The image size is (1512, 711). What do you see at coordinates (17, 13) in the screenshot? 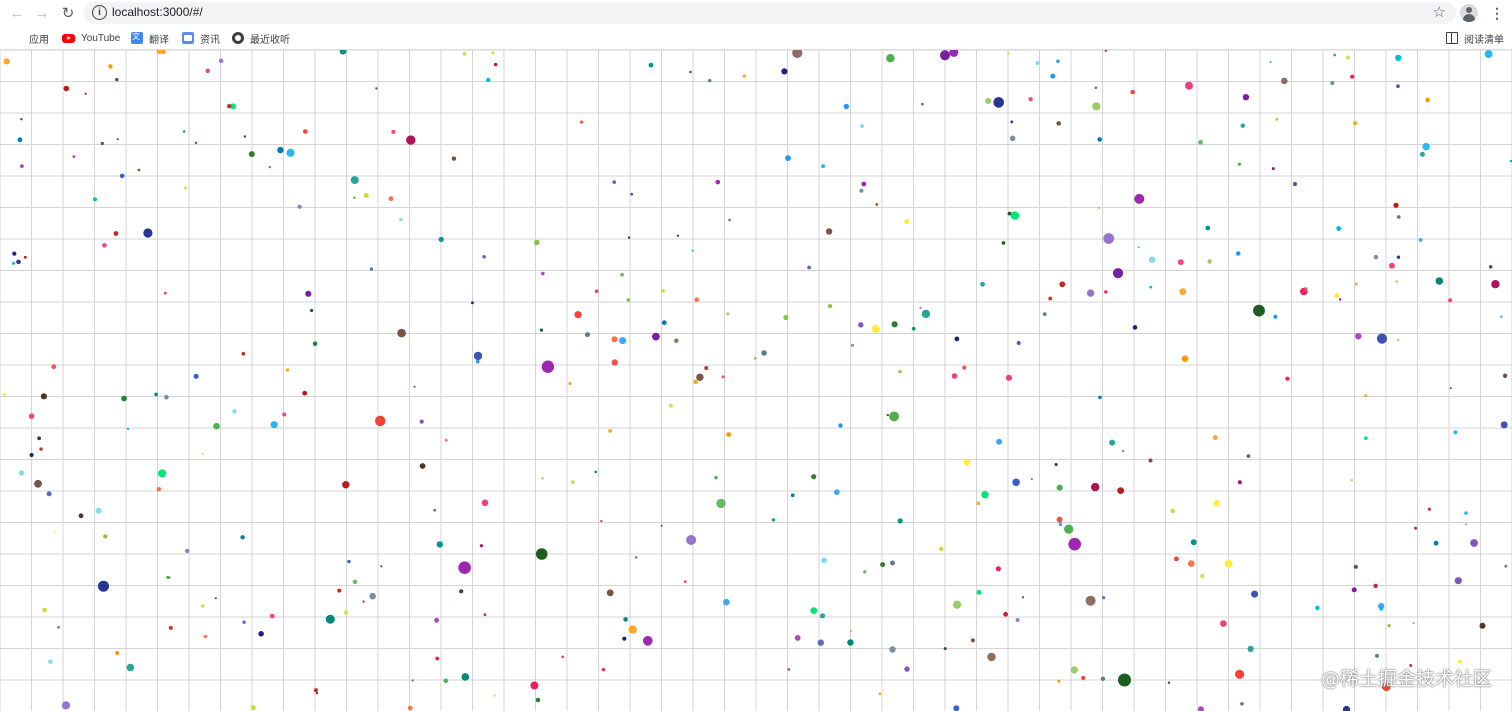
I see `back-arrow-icon: ←` at bounding box center [17, 13].